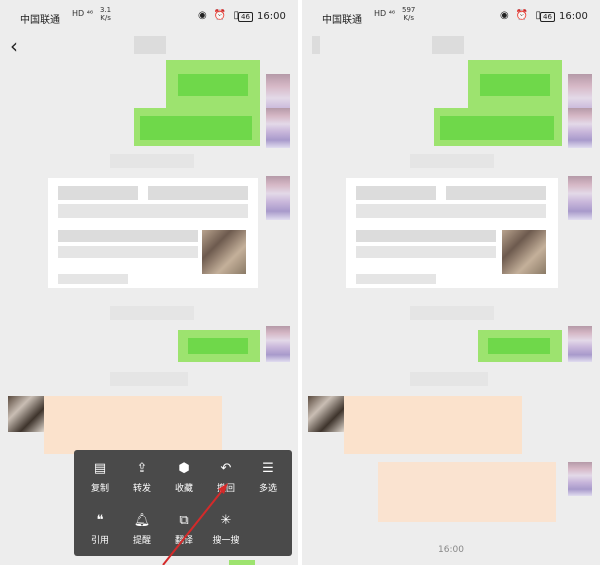 The height and width of the screenshot is (565, 600). Describe the element at coordinates (409, 14) in the screenshot. I see `network-speed: 597 K/s` at that location.